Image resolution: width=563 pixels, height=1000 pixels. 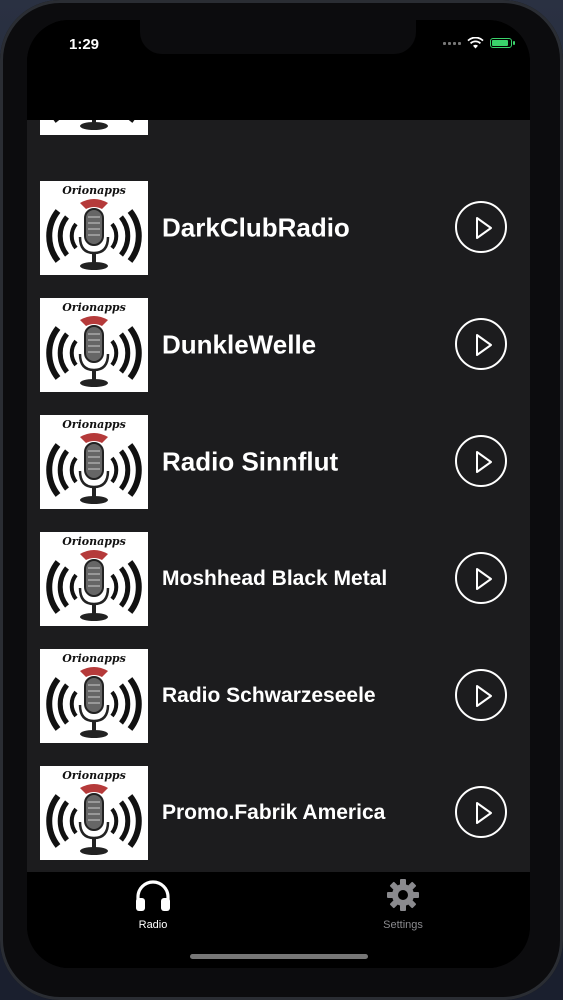 What do you see at coordinates (239, 344) in the screenshot?
I see `station-name: DunkleWelle` at bounding box center [239, 344].